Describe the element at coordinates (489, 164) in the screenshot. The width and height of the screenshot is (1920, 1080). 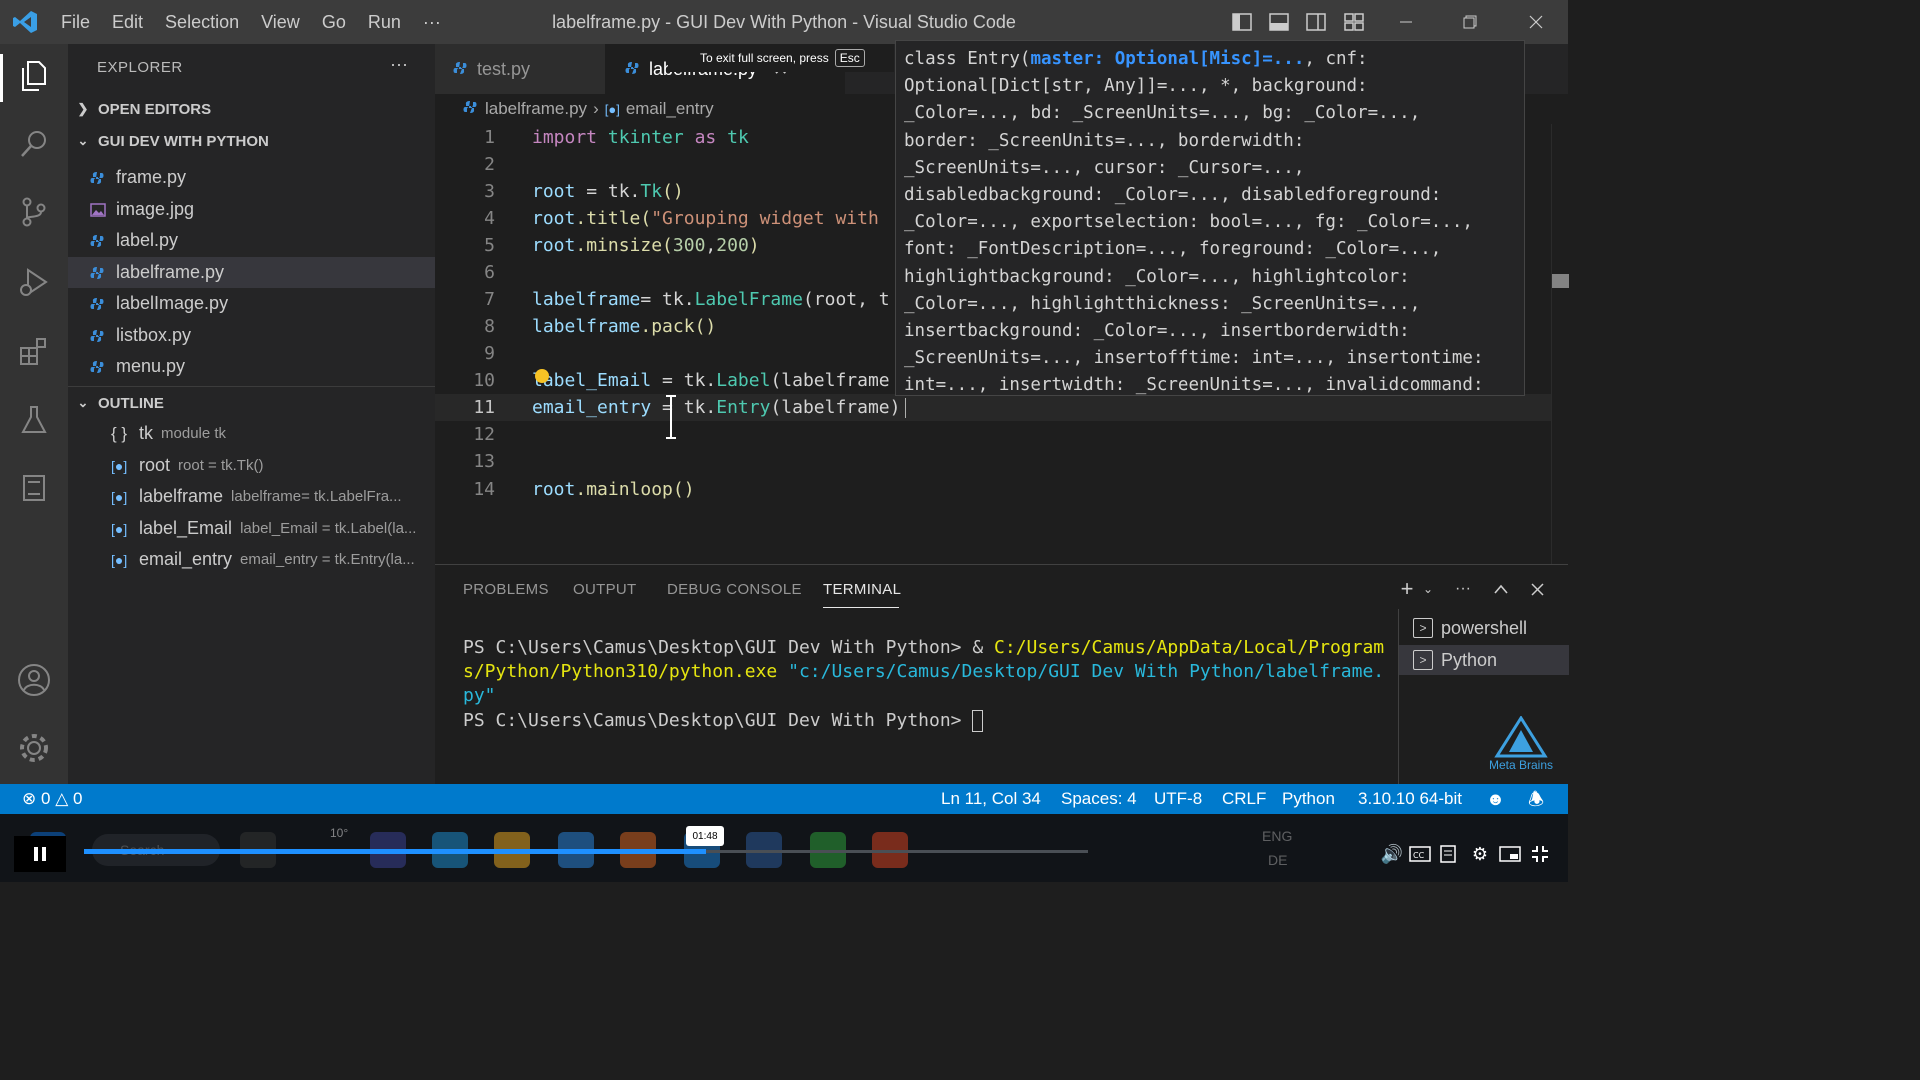
I see `line-number: 2` at that location.